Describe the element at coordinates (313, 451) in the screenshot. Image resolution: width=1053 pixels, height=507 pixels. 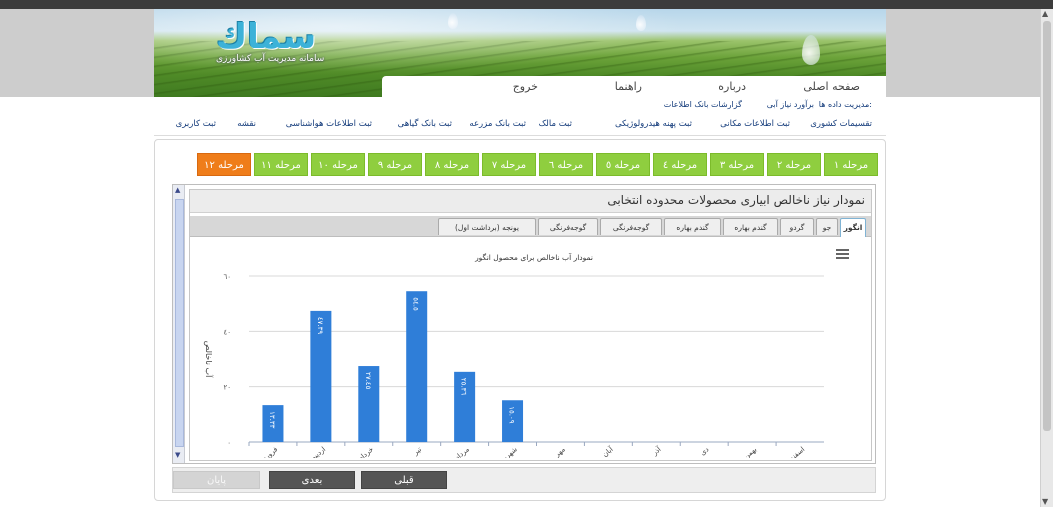
I see `x-tick-label: اردیبهشت` at that location.